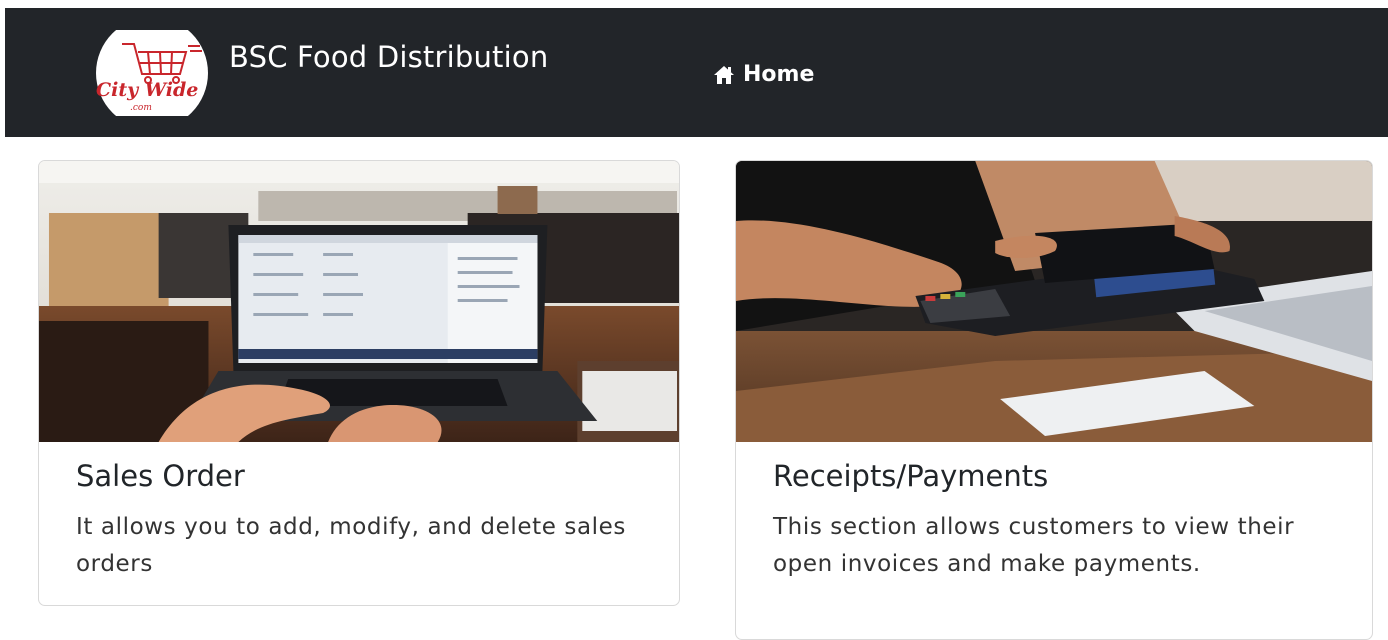 This screenshot has height=640, width=1388. What do you see at coordinates (388, 57) in the screenshot?
I see `brand-name: BSC Food Distribution` at bounding box center [388, 57].